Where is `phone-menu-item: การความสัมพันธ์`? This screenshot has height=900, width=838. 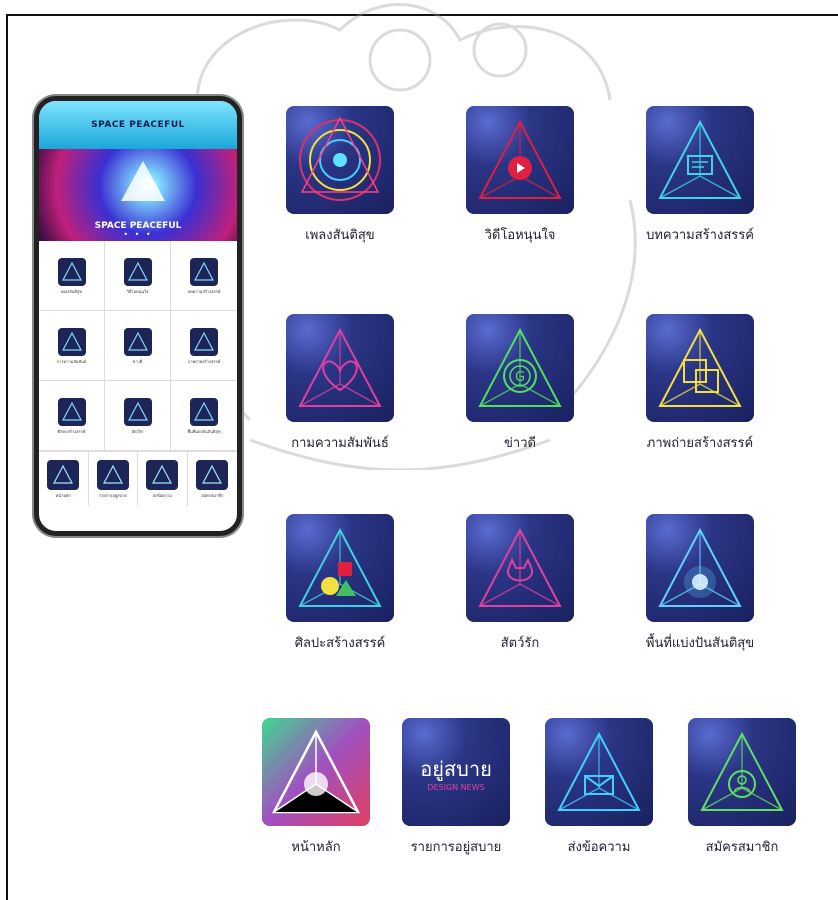 phone-menu-item: การความสัมพันธ์ is located at coordinates (72, 346).